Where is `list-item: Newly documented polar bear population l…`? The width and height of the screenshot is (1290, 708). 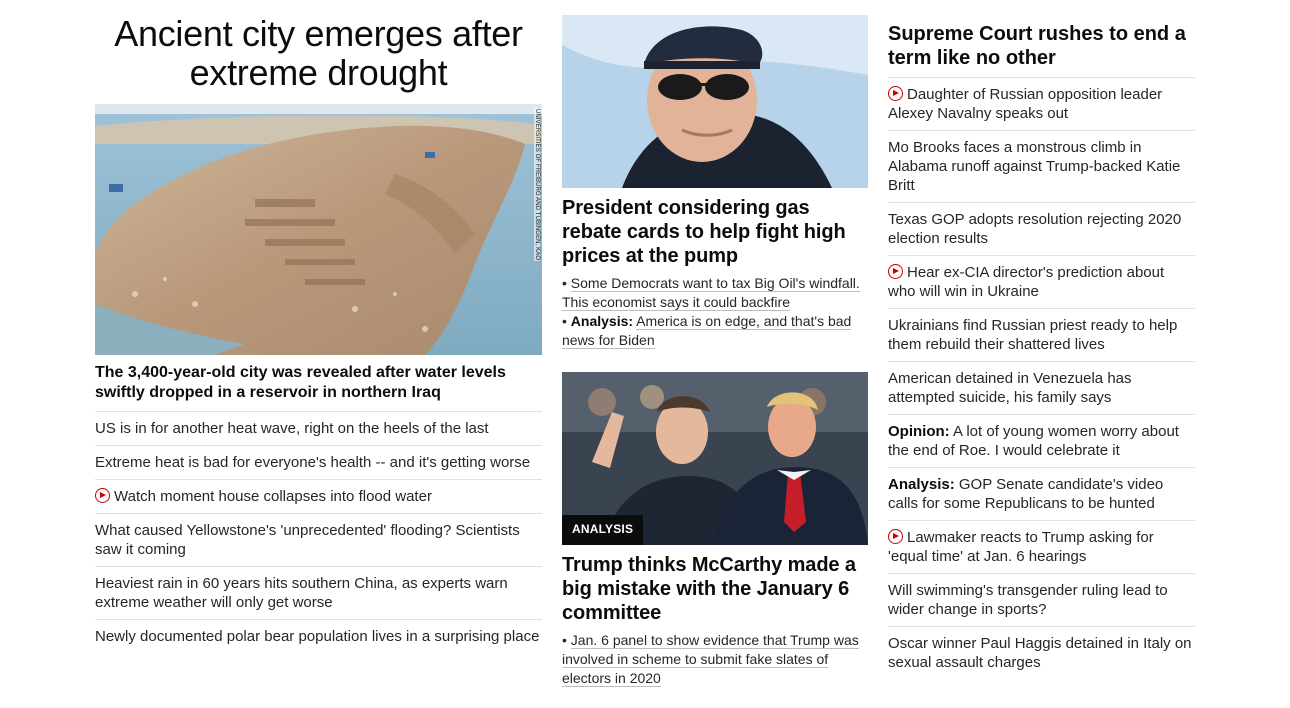
list-item: Newly documented polar bear population l… is located at coordinates (318, 636).